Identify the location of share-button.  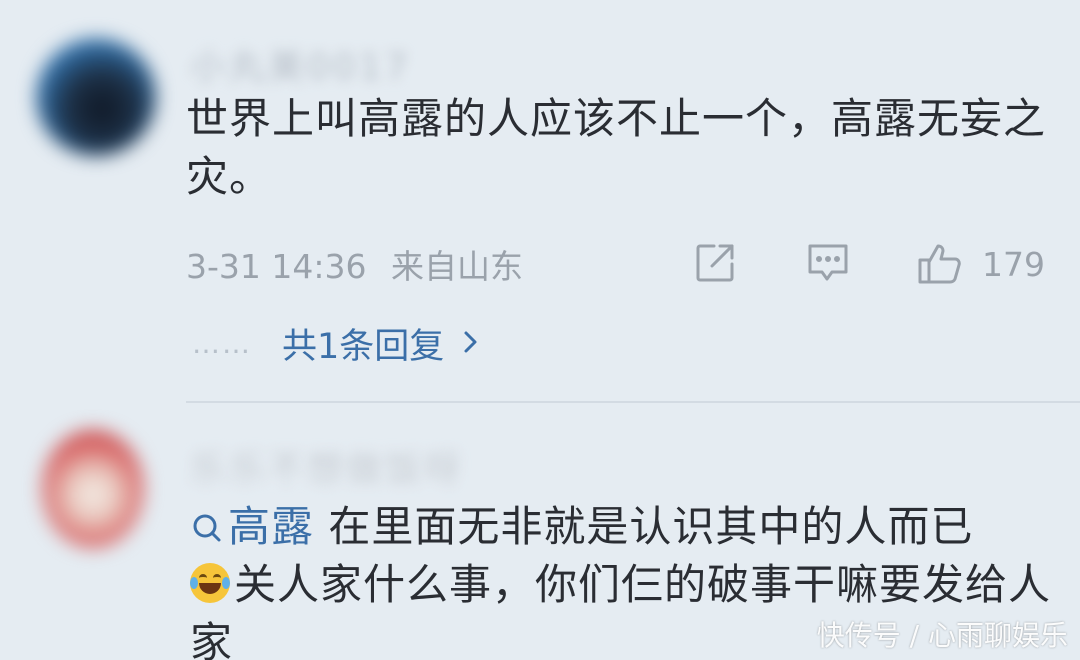
(715, 263).